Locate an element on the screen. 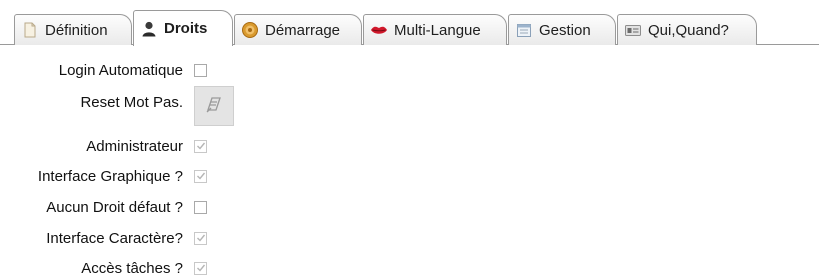 The width and height of the screenshot is (819, 280). row-no-default-rights: Aucun Droit défaut ? is located at coordinates (409, 207).